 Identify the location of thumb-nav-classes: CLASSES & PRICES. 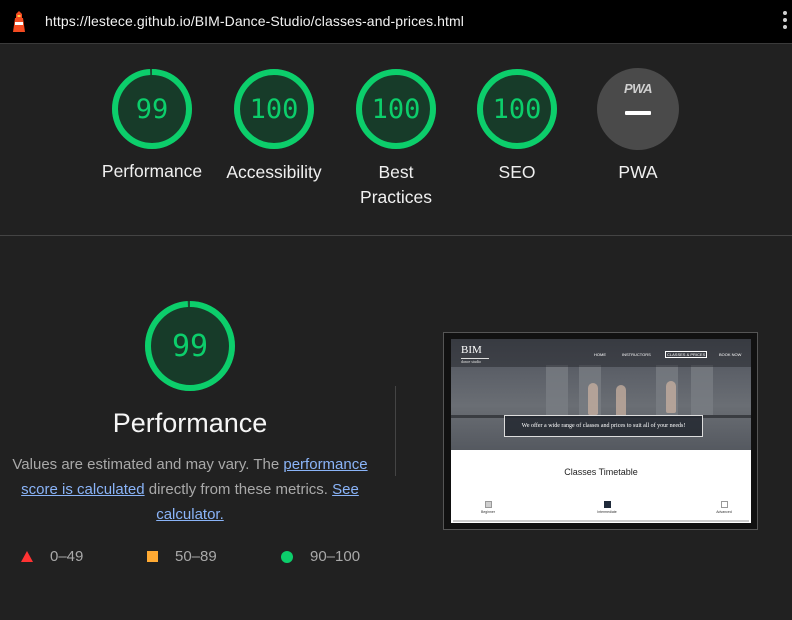
(686, 354).